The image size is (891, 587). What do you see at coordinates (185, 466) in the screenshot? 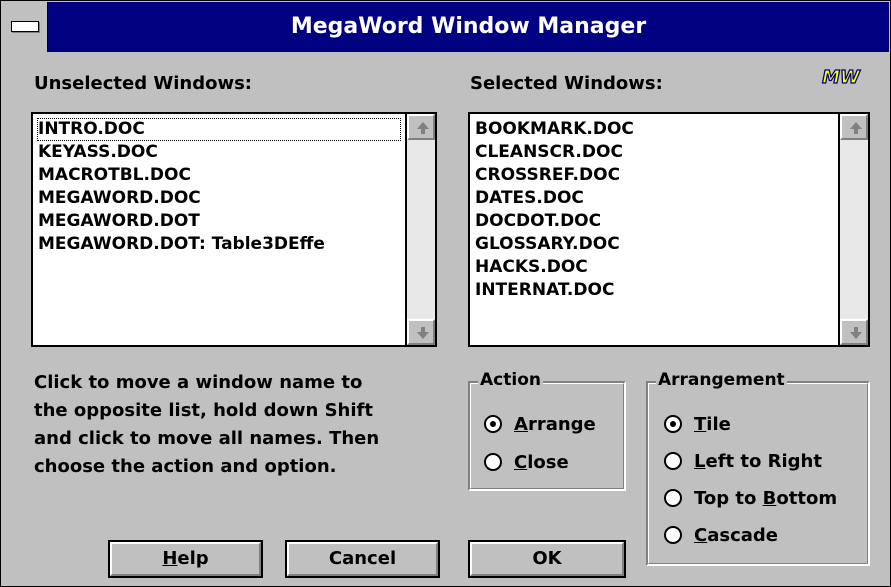
I see `instructions-line: choose the action and option.` at bounding box center [185, 466].